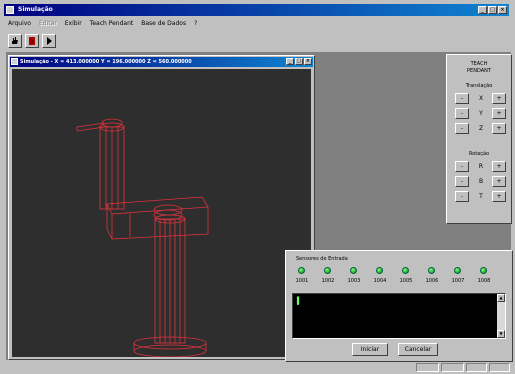 The height and width of the screenshot is (374, 515). I want to click on b-plus-button: +, so click(499, 181).